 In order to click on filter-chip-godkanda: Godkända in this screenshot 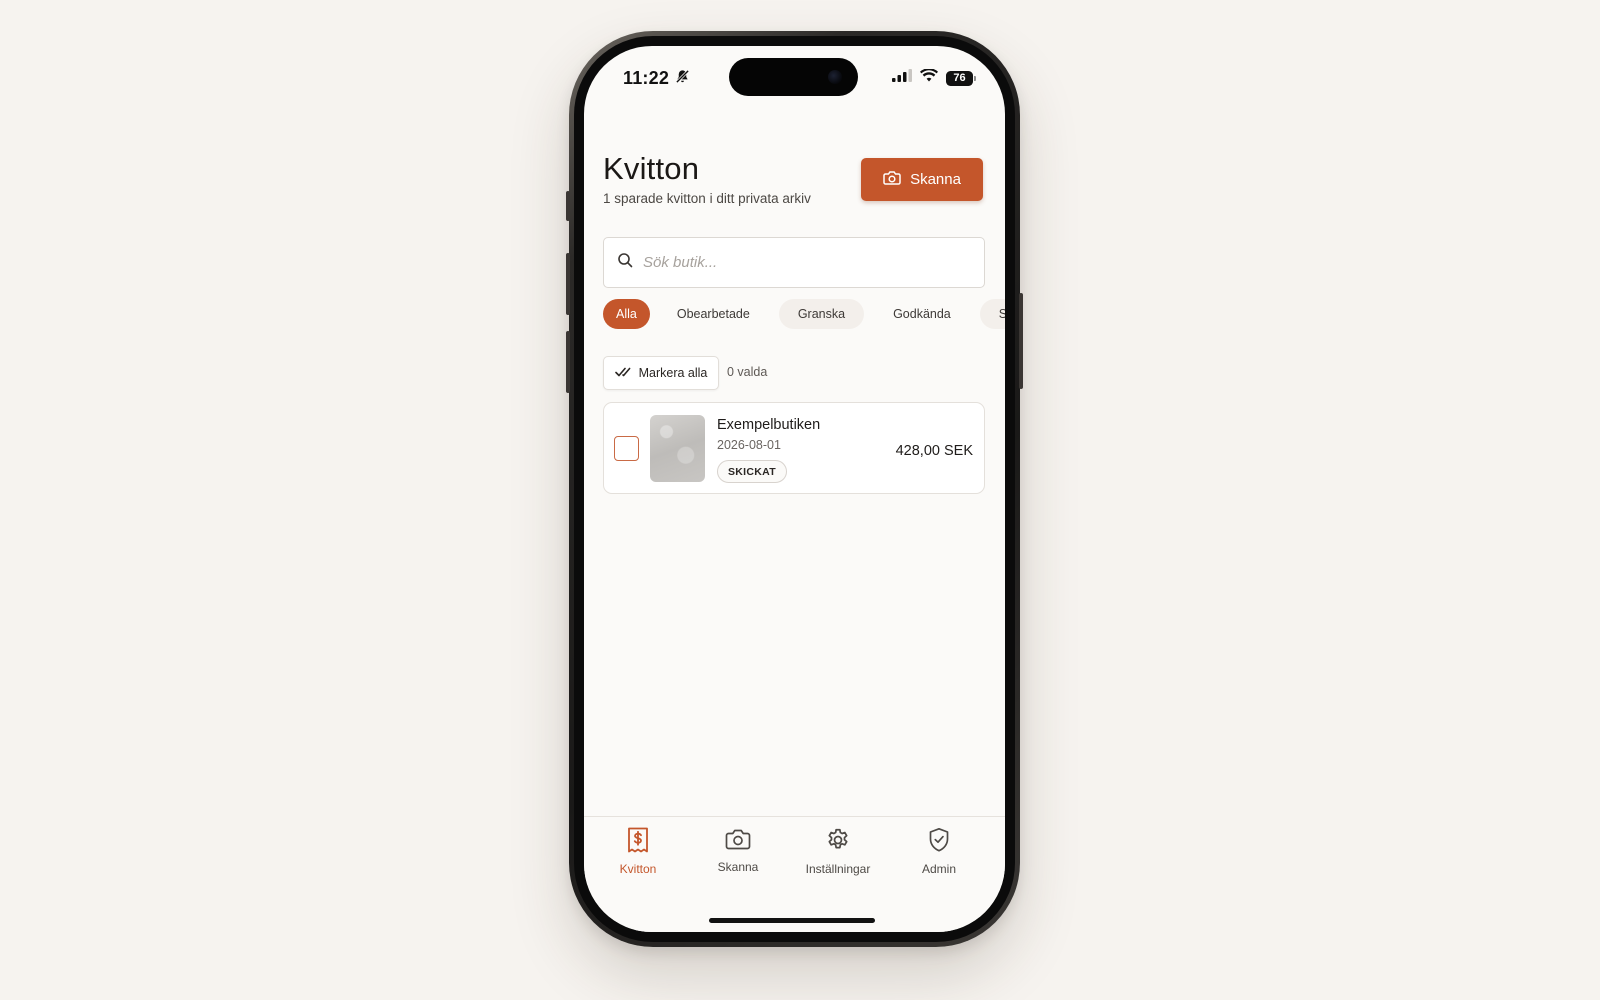, I will do `click(922, 314)`.